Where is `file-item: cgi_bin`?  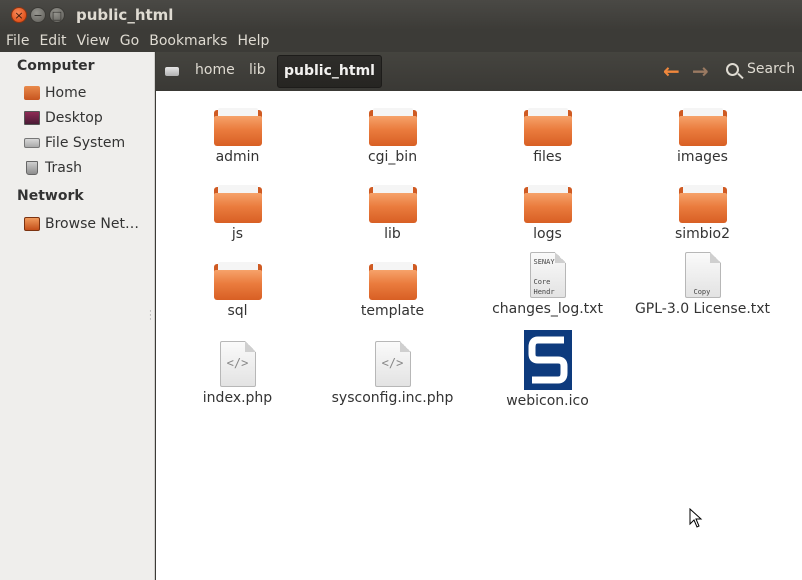 file-item: cgi_bin is located at coordinates (392, 136).